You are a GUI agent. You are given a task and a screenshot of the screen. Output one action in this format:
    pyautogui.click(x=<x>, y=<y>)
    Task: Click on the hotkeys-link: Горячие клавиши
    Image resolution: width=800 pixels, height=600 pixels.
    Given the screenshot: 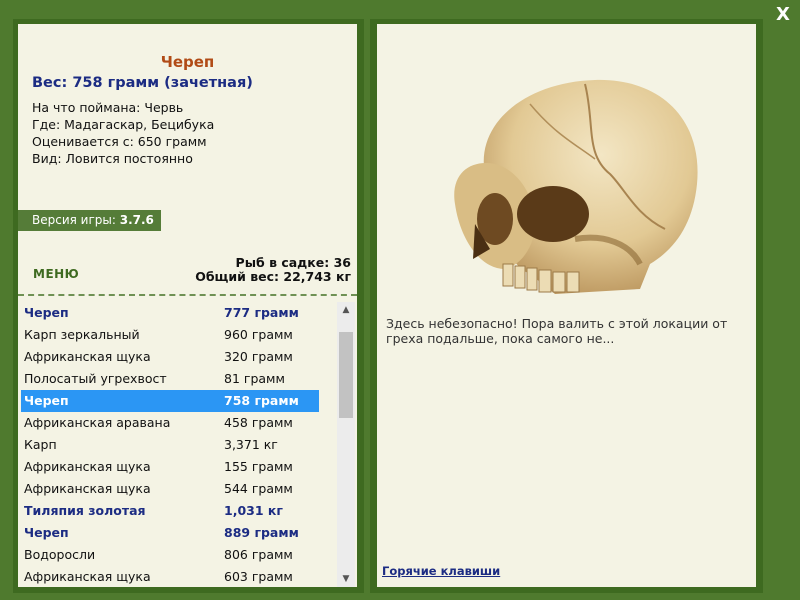 What is the action you would take?
    pyautogui.click(x=441, y=571)
    